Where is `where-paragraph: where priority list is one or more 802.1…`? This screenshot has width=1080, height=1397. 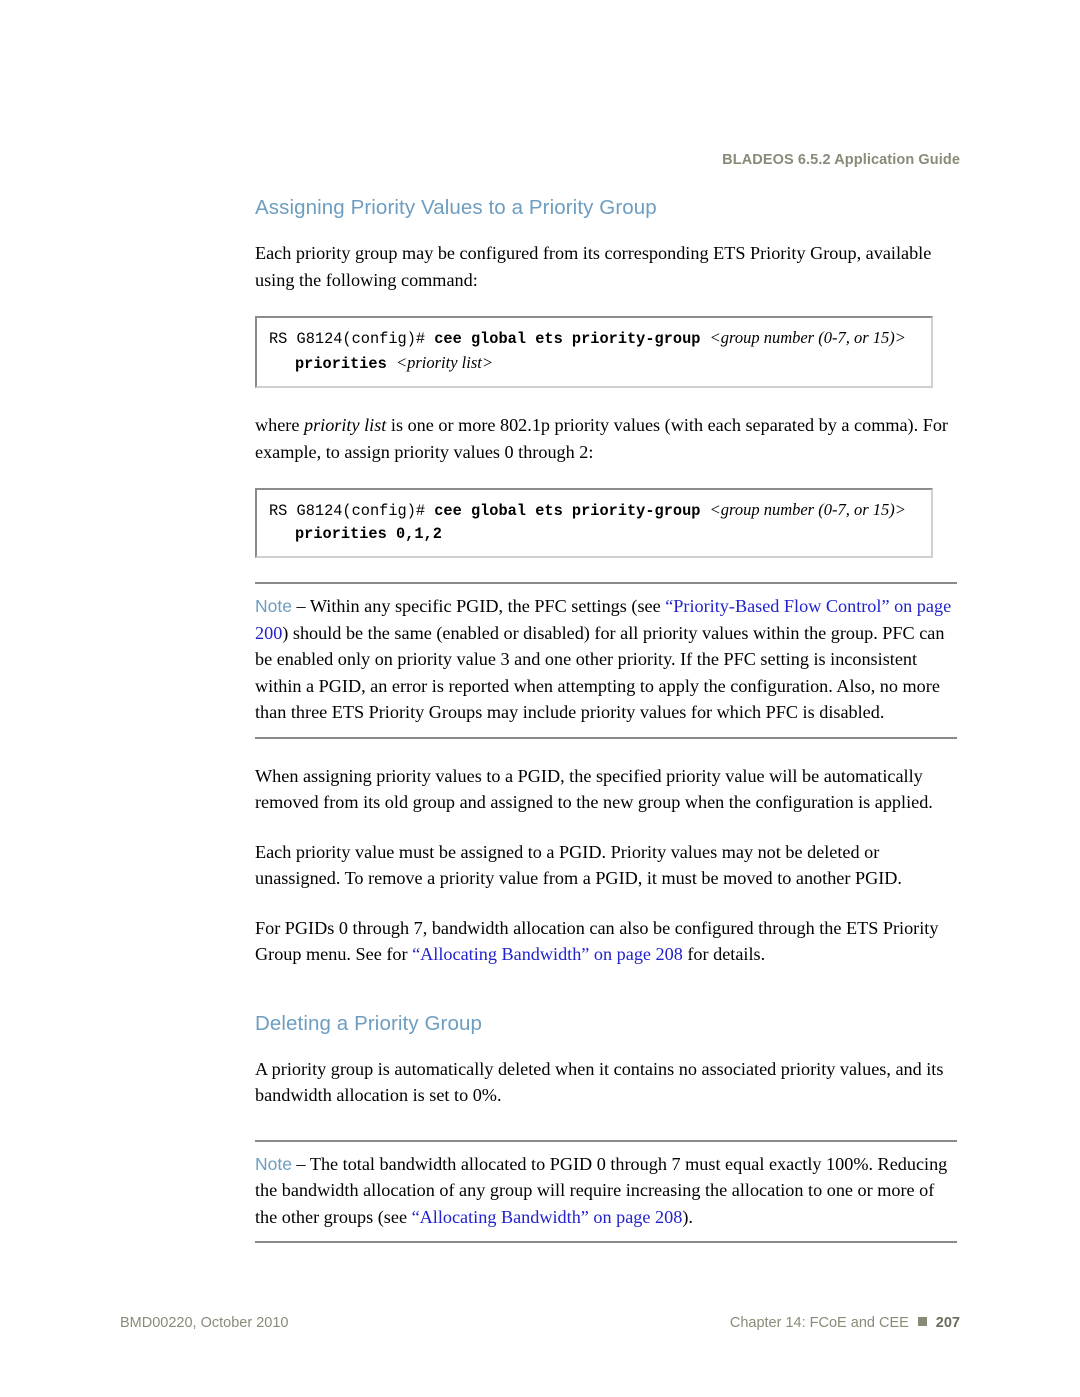 where-paragraph: where priority list is one or more 802.1… is located at coordinates (606, 438).